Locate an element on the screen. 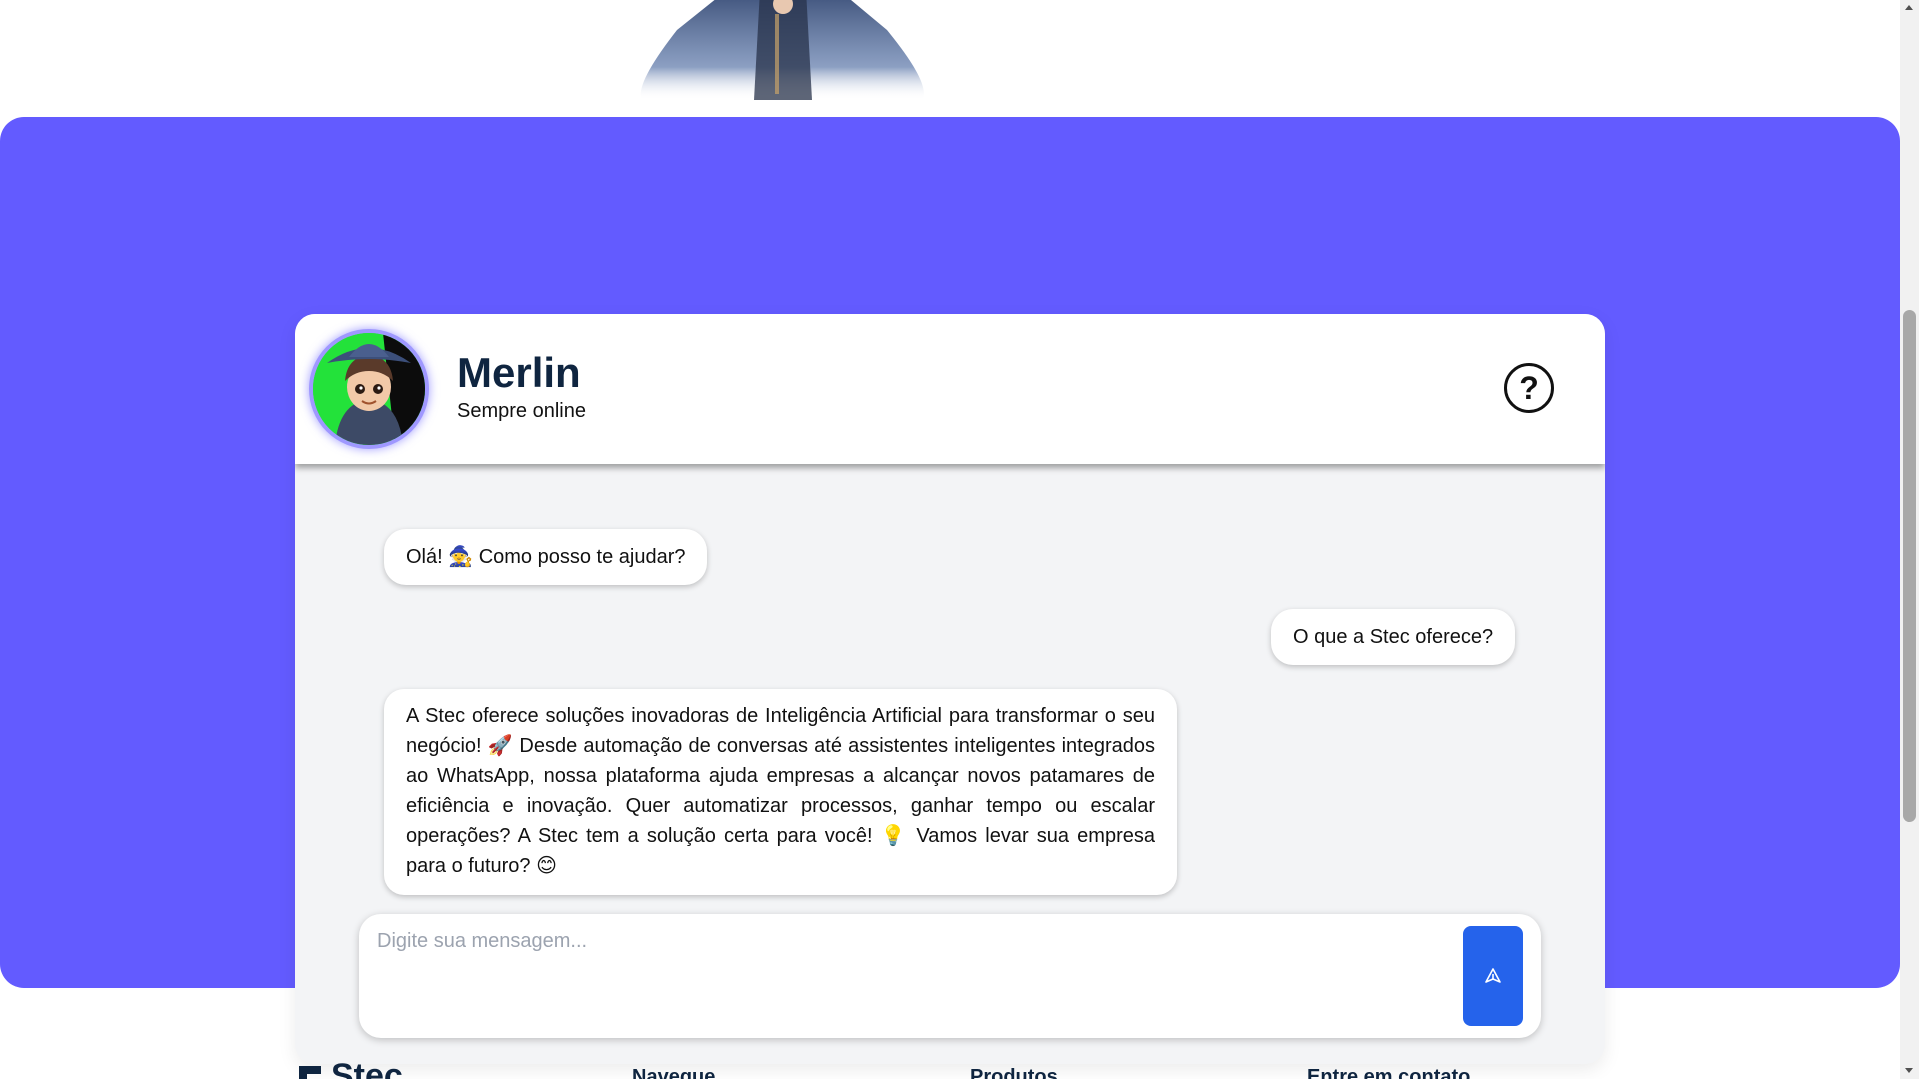 This screenshot has height=1079, width=1919. user-message: O que a Stec oferece? is located at coordinates (1393, 637).